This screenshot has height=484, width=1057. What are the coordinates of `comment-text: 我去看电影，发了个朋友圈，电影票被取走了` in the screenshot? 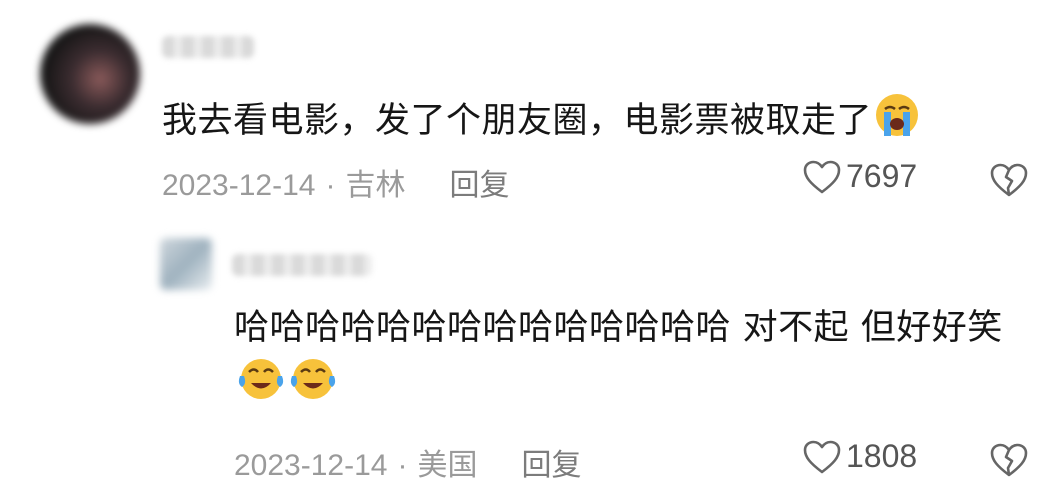 It's located at (541, 123).